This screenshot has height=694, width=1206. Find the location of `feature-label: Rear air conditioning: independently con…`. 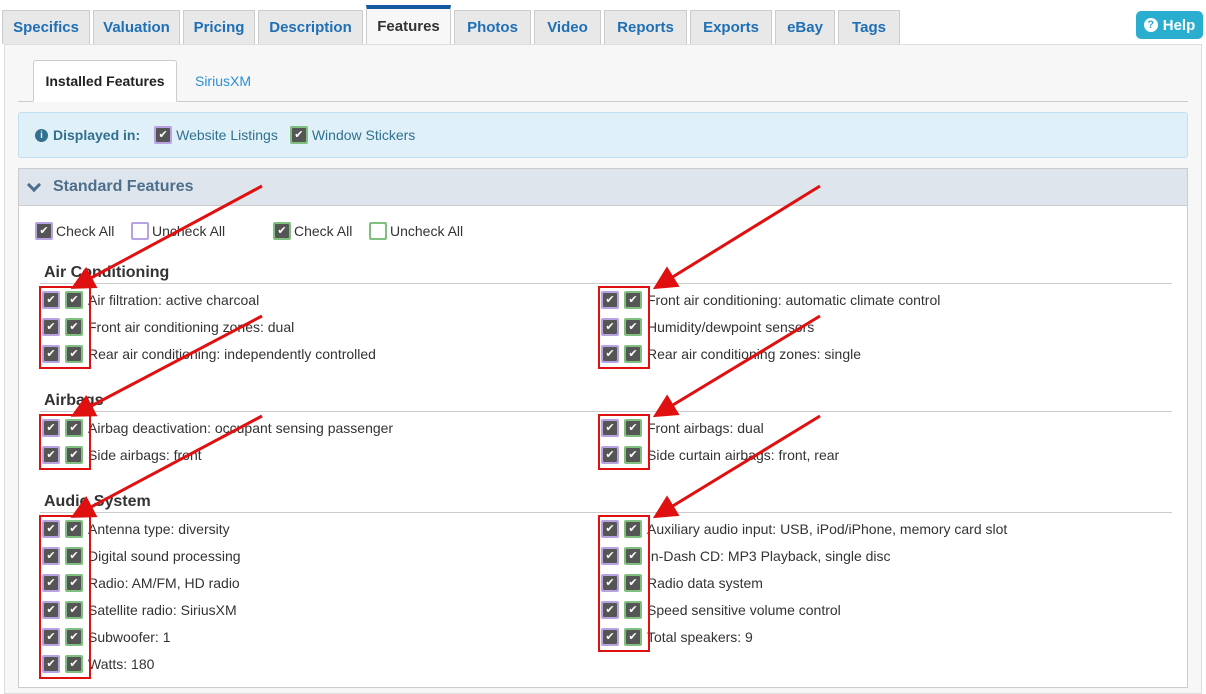

feature-label: Rear air conditioning: independently con… is located at coordinates (232, 354).